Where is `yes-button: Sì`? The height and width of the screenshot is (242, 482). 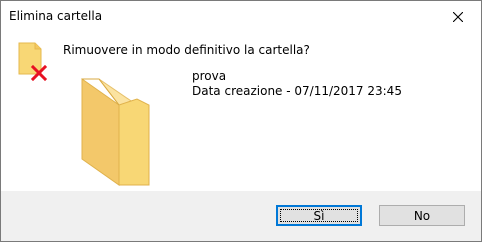 yes-button: Sì is located at coordinates (319, 215).